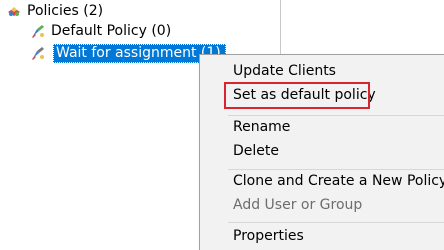 This screenshot has height=250, width=444. Describe the element at coordinates (268, 236) in the screenshot. I see `menu-item-label: Properties` at that location.